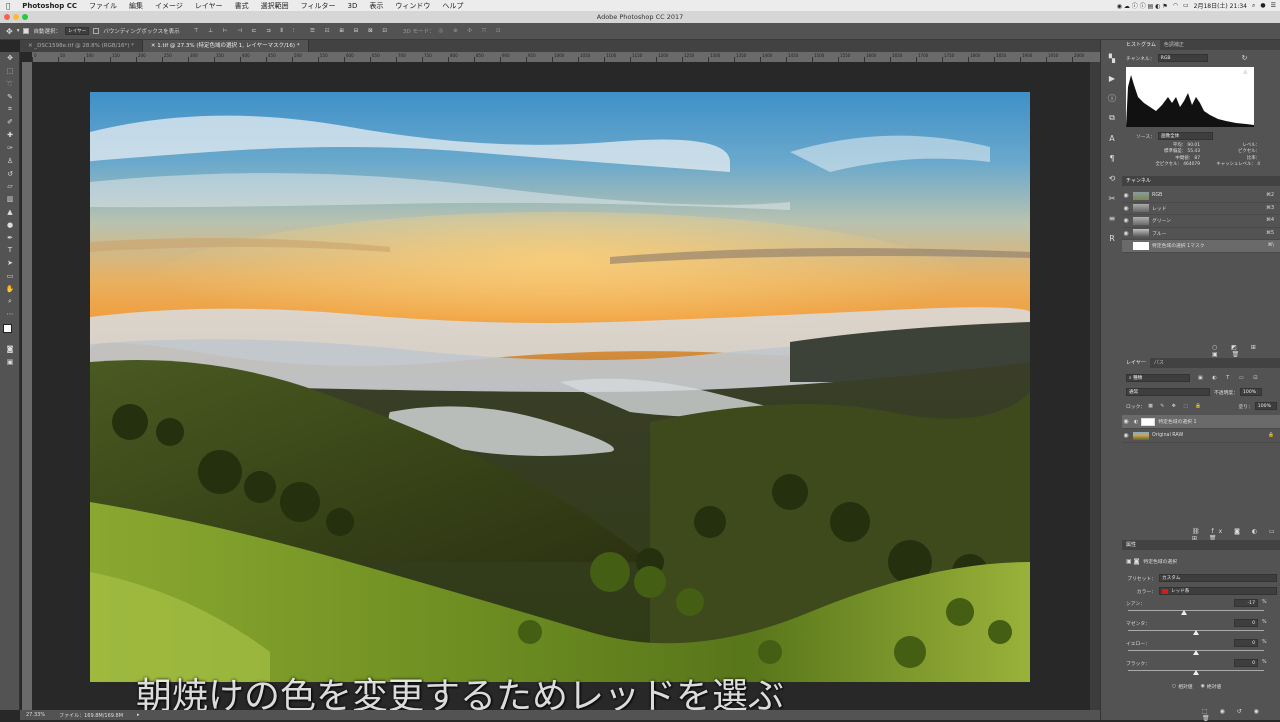 The image size is (1280, 722). Describe the element at coordinates (1112, 198) in the screenshot. I see `tools-preset-icon: ✂` at that location.